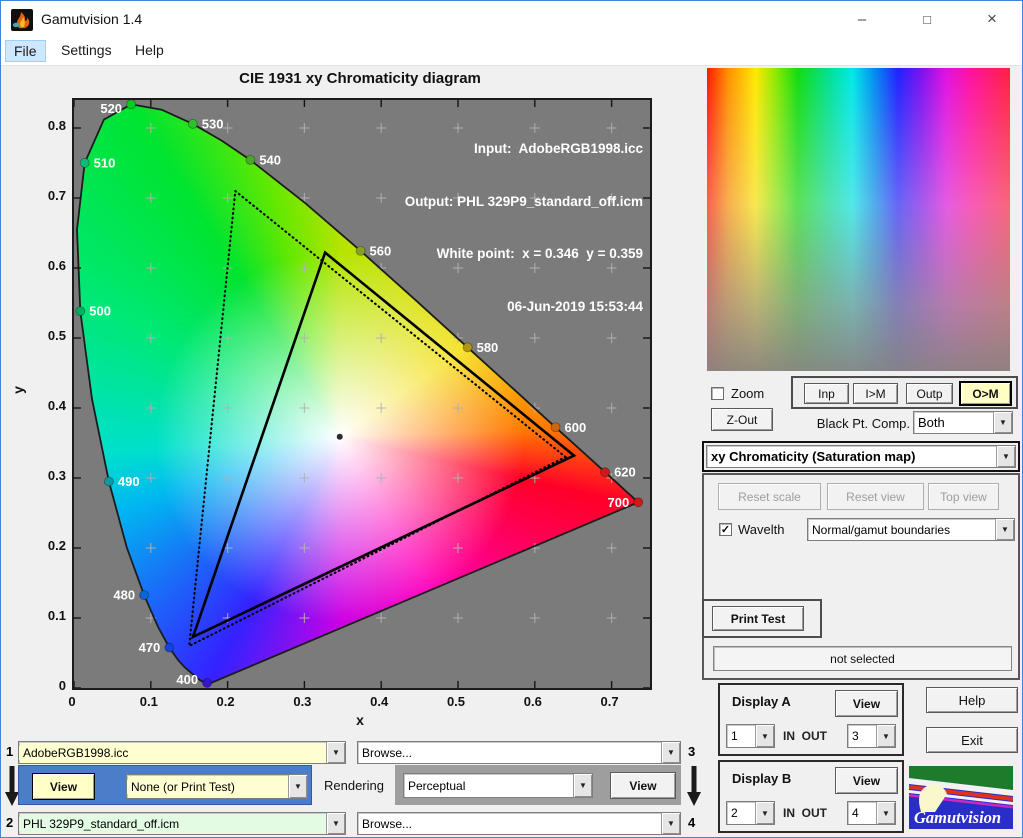 This screenshot has width=1023, height=838. I want to click on display-b-view-button: View, so click(866, 780).